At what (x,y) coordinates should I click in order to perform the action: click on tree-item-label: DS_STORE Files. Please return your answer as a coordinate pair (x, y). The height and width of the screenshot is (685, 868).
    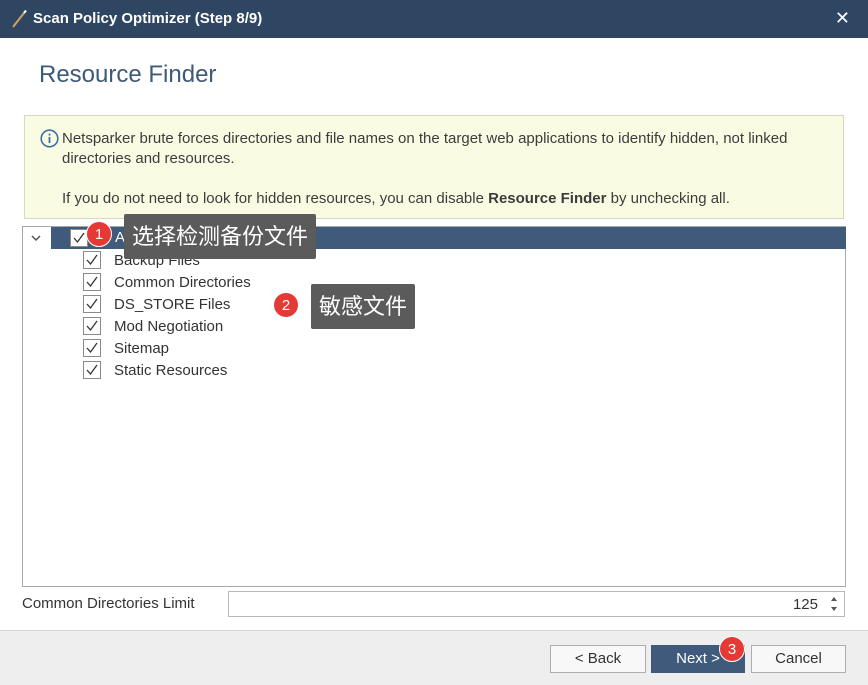
    Looking at the image, I should click on (172, 304).